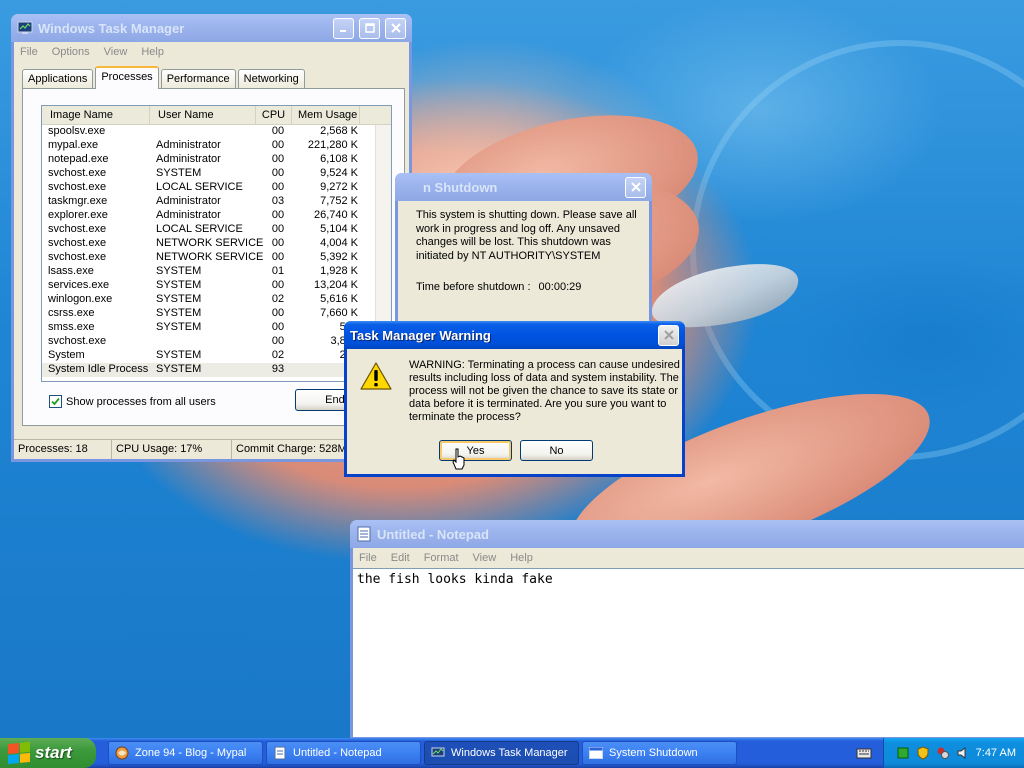  I want to click on notepad-title: Untitled - Notepad, so click(433, 534).